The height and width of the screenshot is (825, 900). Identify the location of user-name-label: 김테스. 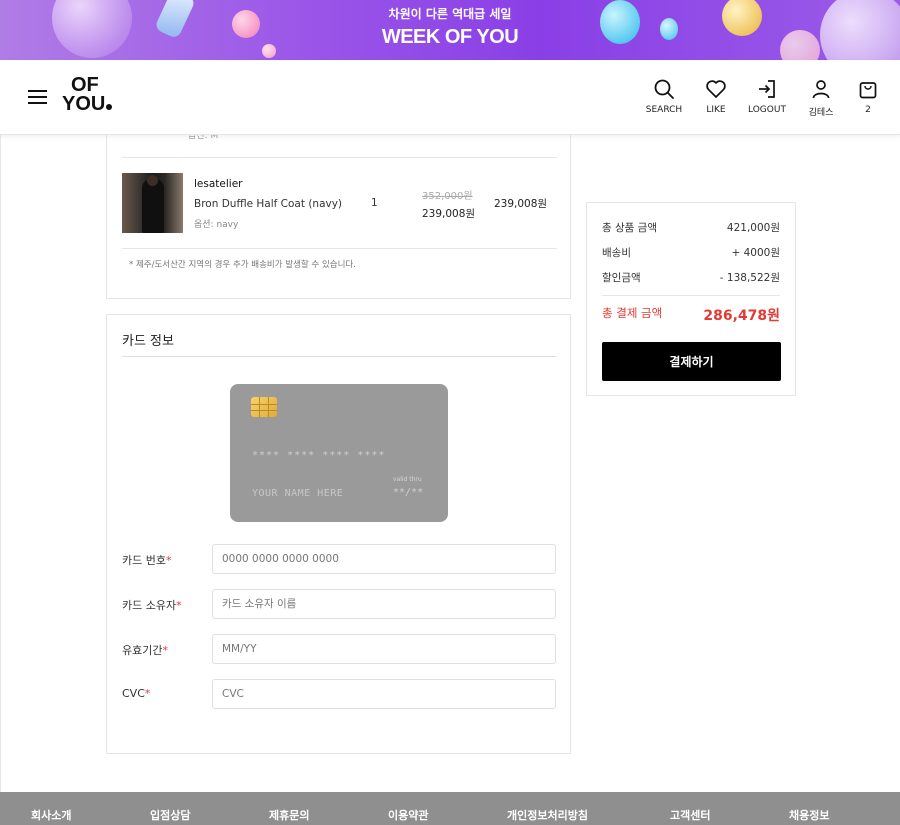
(821, 113).